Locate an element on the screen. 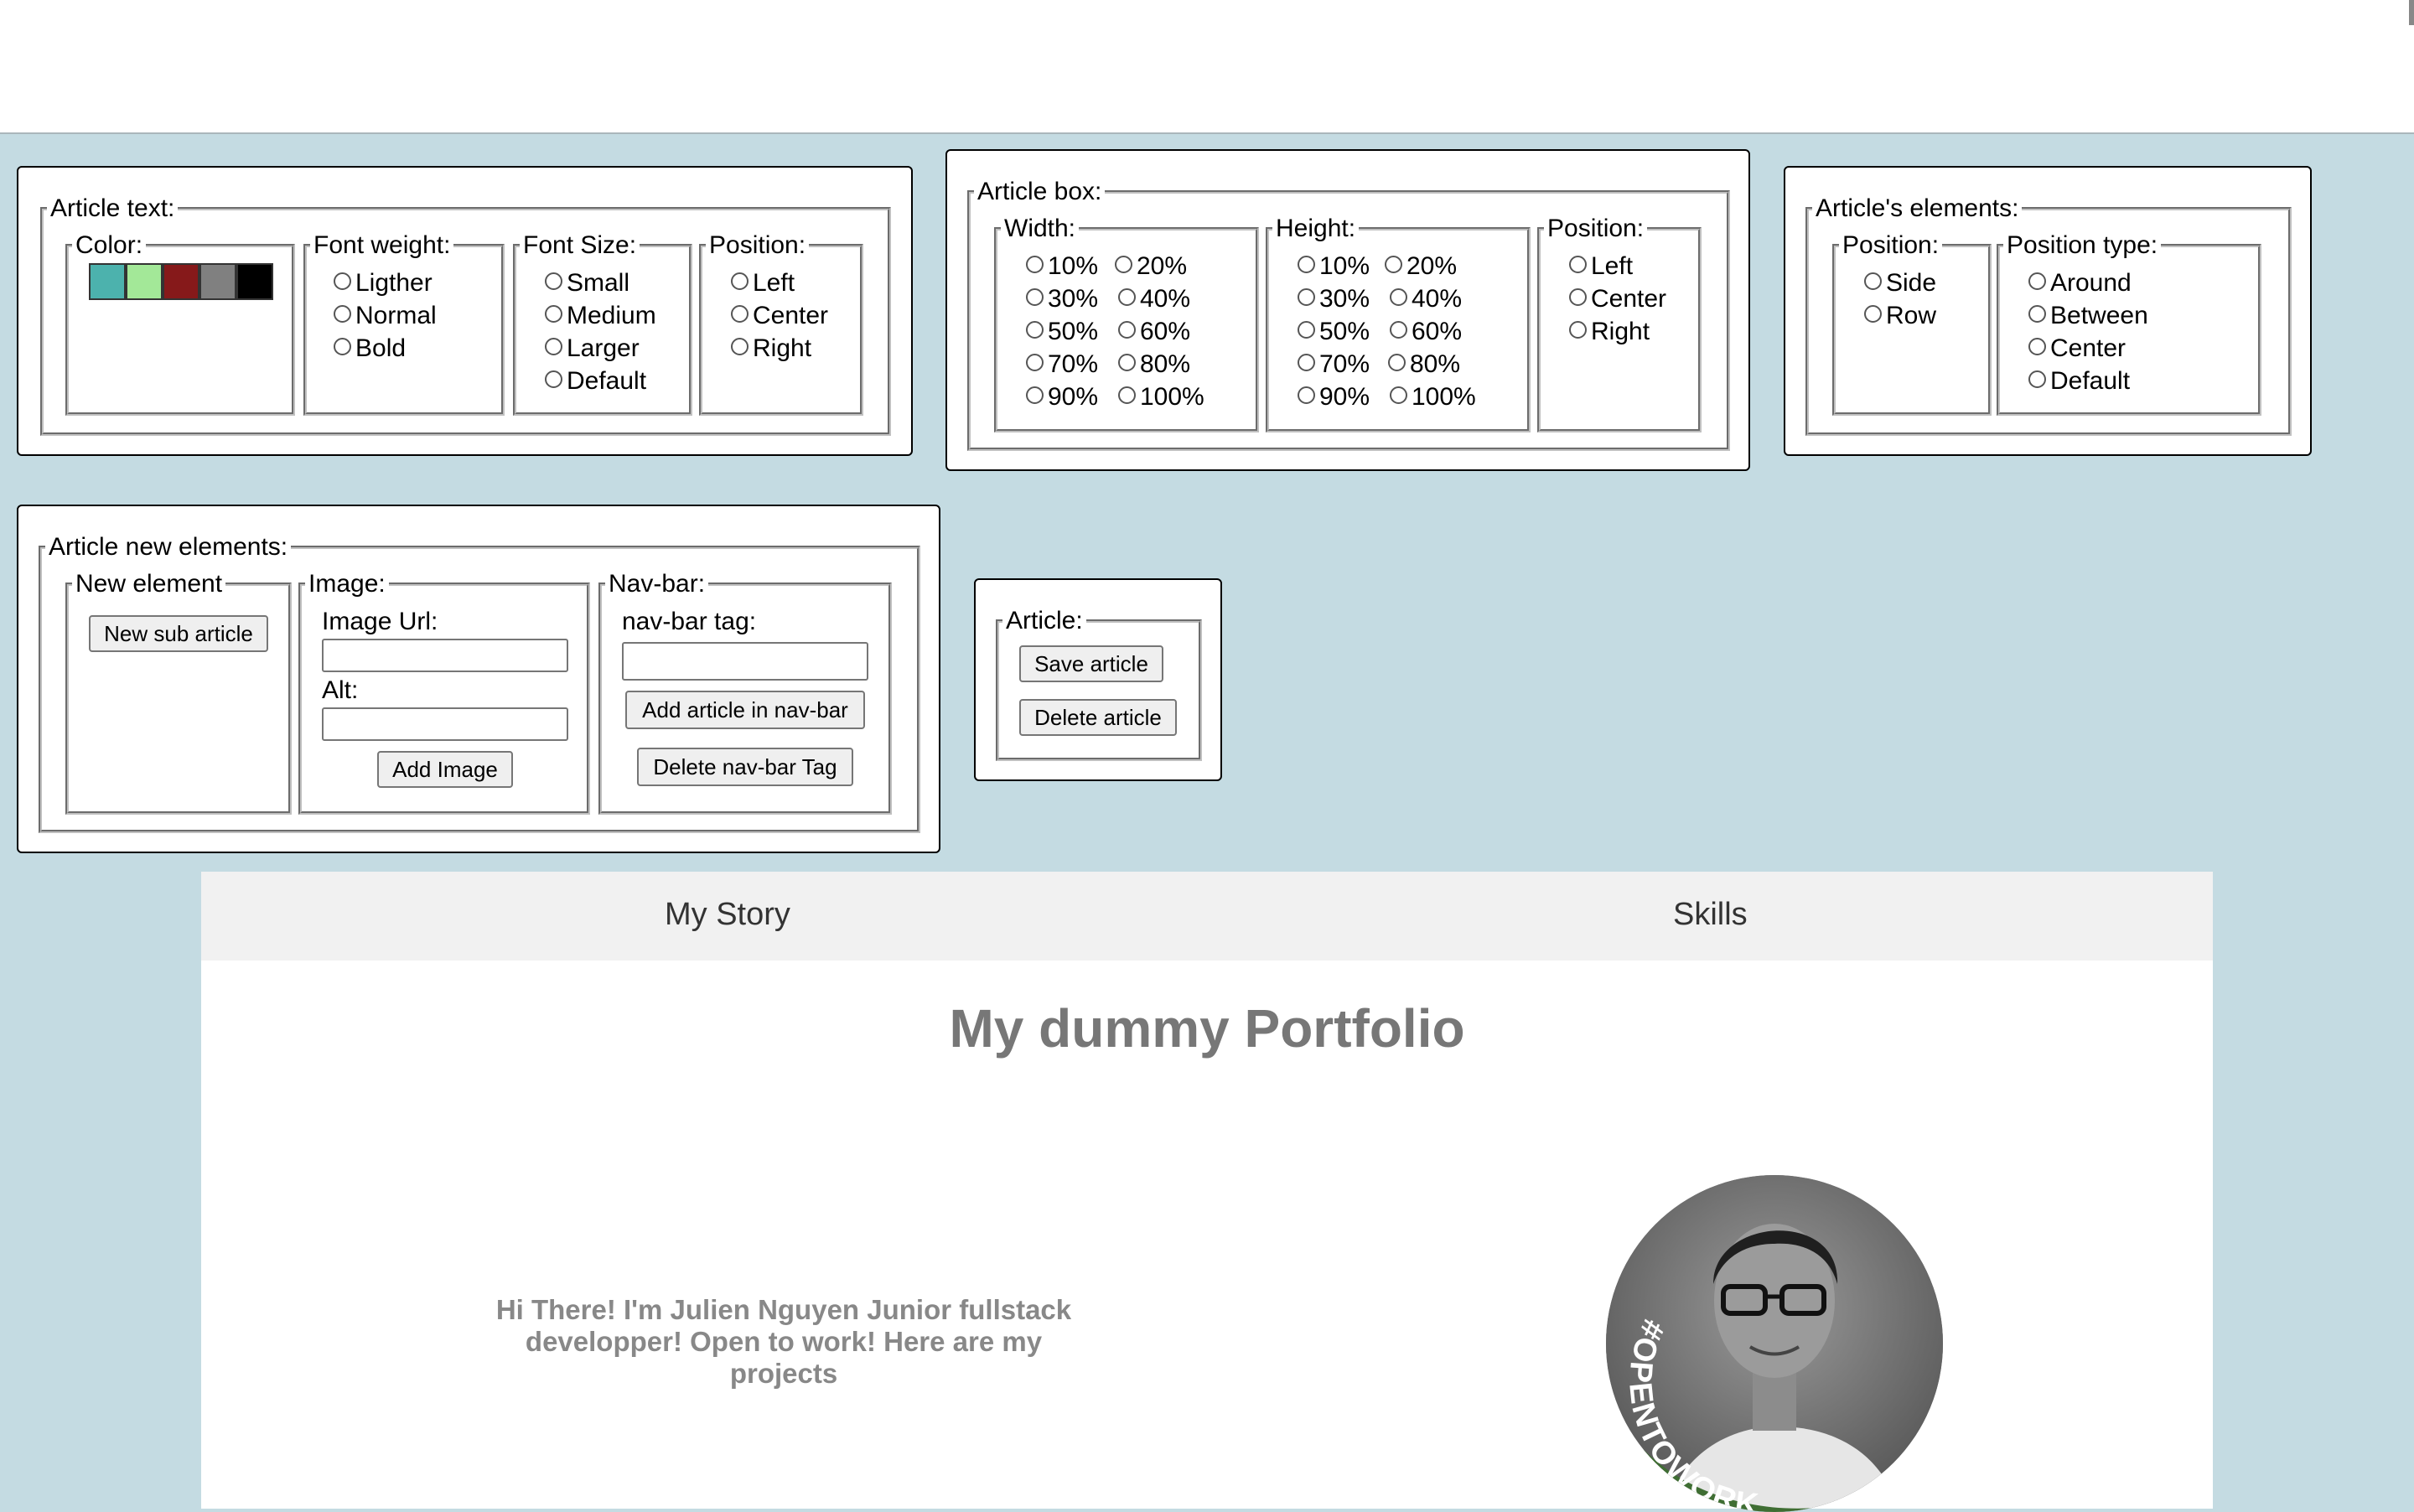 The image size is (2414, 1512). color-swatch-teal is located at coordinates (108, 281).